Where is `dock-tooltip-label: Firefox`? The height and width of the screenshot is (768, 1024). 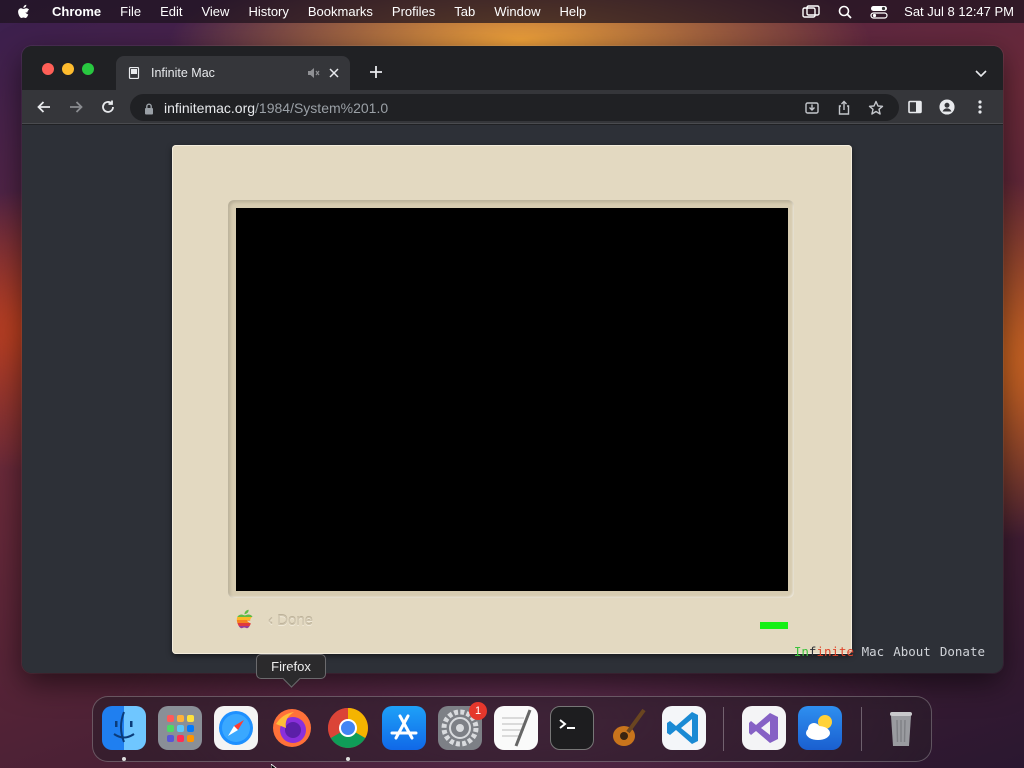 dock-tooltip-label: Firefox is located at coordinates (291, 666).